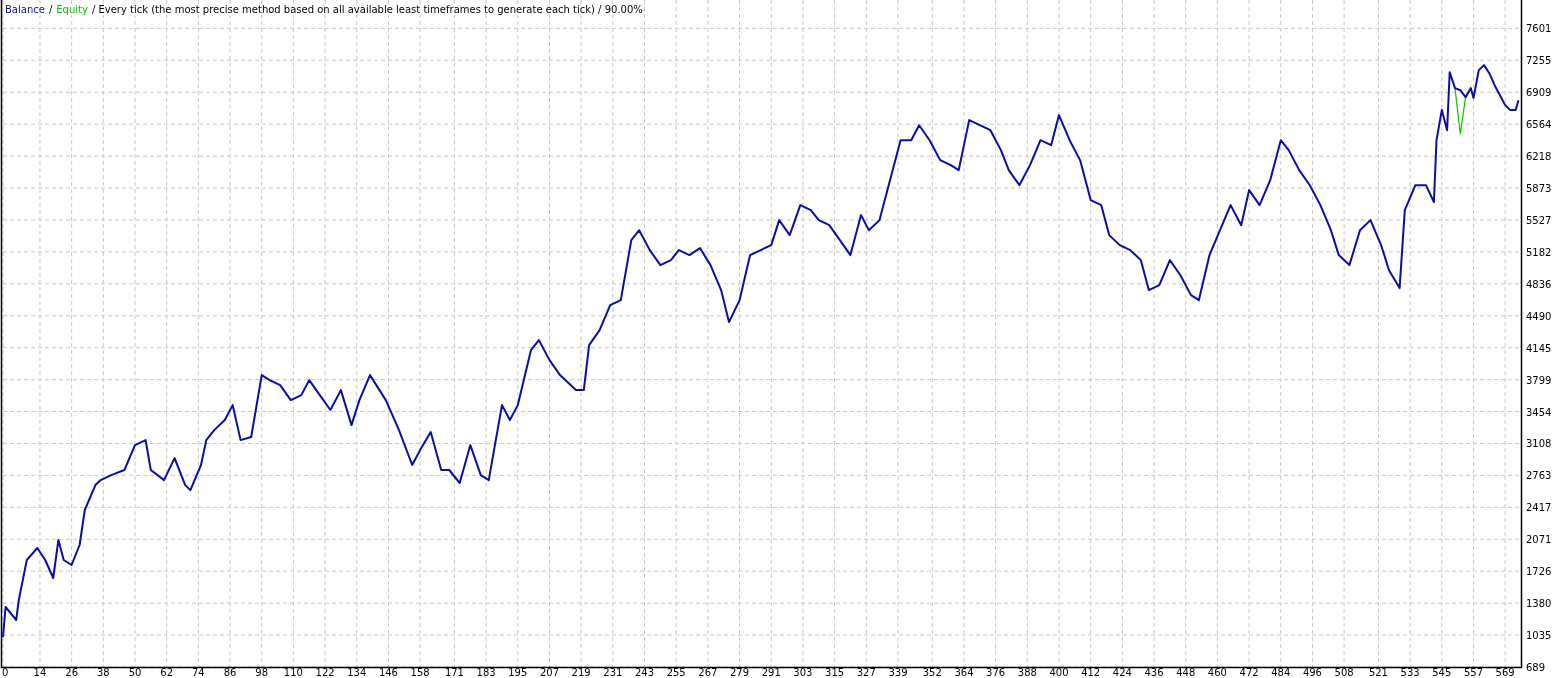 This screenshot has height=678, width=1562. I want to click on x-axis-label: 364, so click(964, 672).